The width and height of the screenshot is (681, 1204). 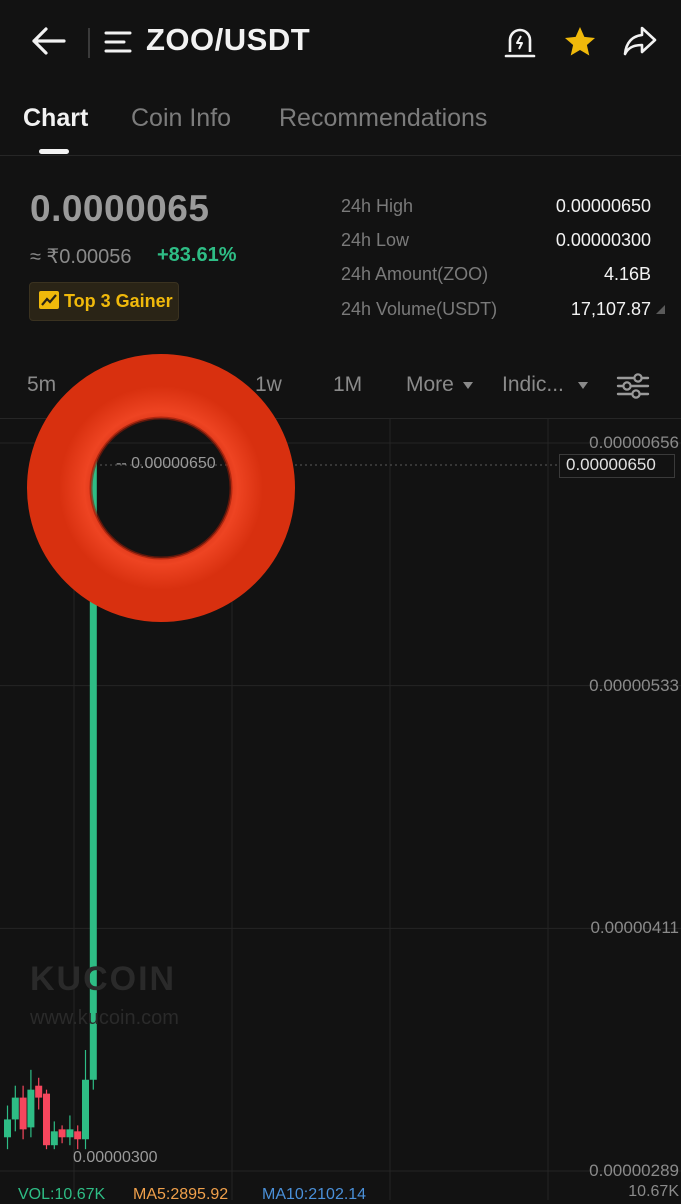 What do you see at coordinates (181, 118) in the screenshot?
I see `tab-coin-info: Coin Info` at bounding box center [181, 118].